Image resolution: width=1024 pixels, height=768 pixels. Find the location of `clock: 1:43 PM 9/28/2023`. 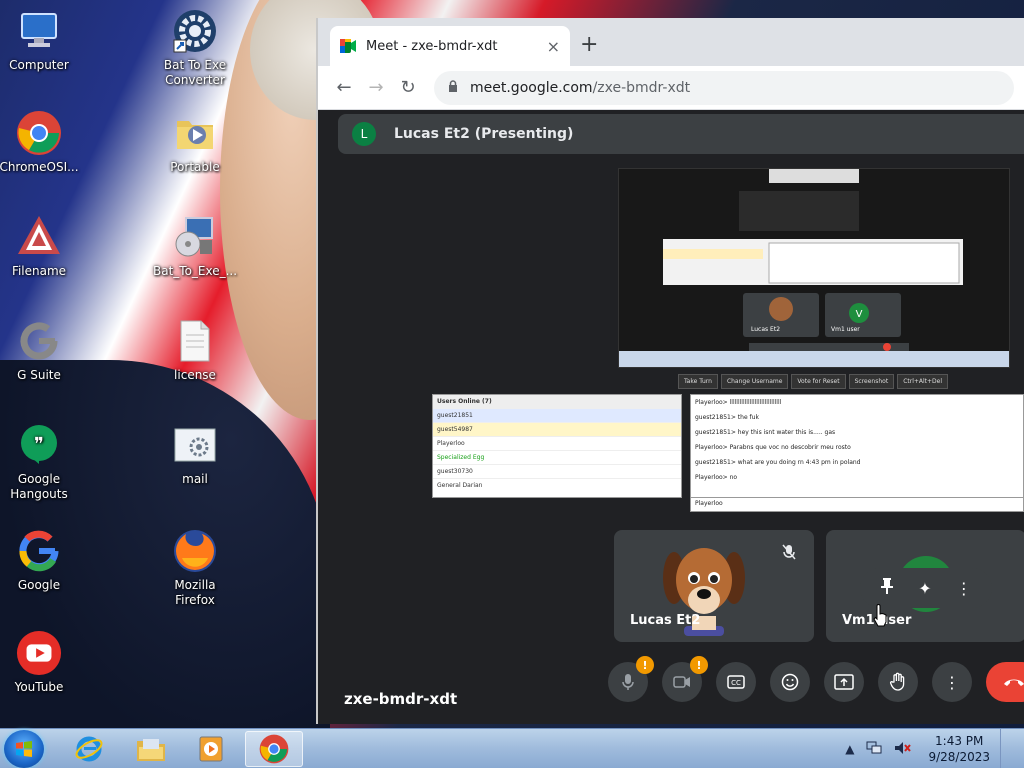

clock: 1:43 PM 9/28/2023 is located at coordinates (959, 749).